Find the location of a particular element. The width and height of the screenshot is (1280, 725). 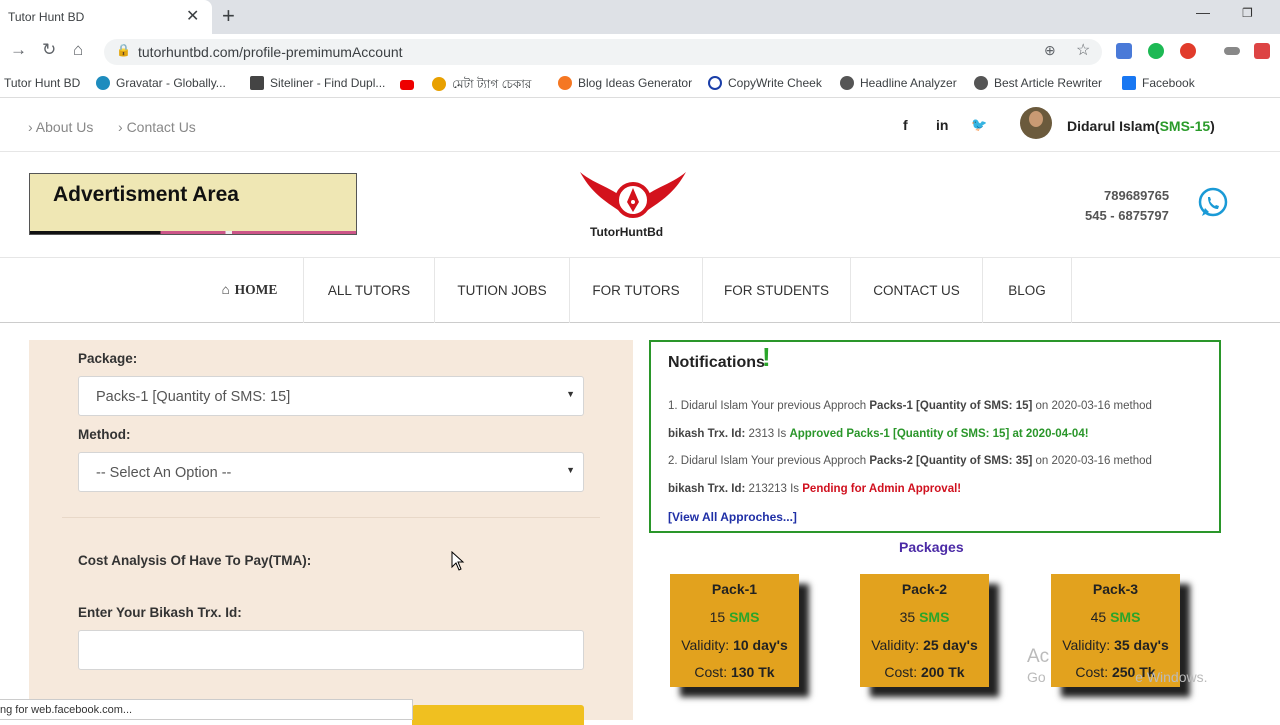

package-label: Package: is located at coordinates (108, 358).